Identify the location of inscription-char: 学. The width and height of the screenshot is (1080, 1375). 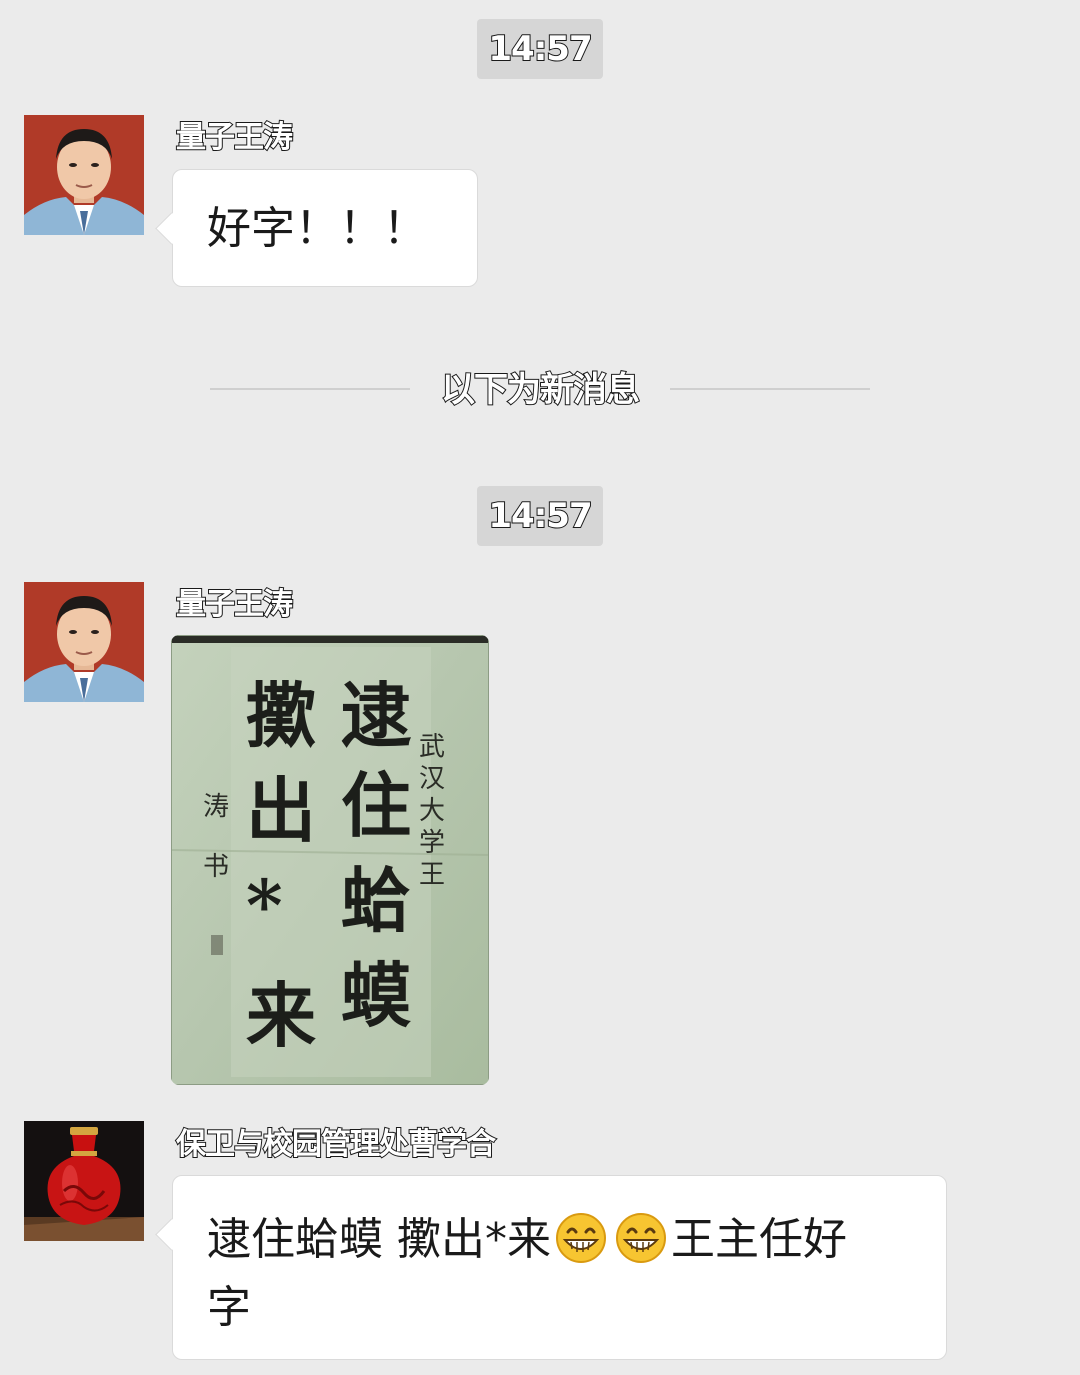
(432, 843).